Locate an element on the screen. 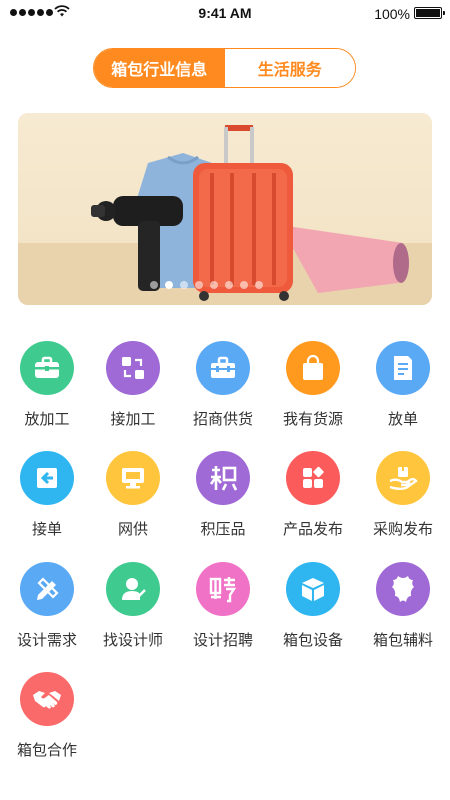 The width and height of the screenshot is (450, 800). tab-life-services: 生活服务 is located at coordinates (289, 68).